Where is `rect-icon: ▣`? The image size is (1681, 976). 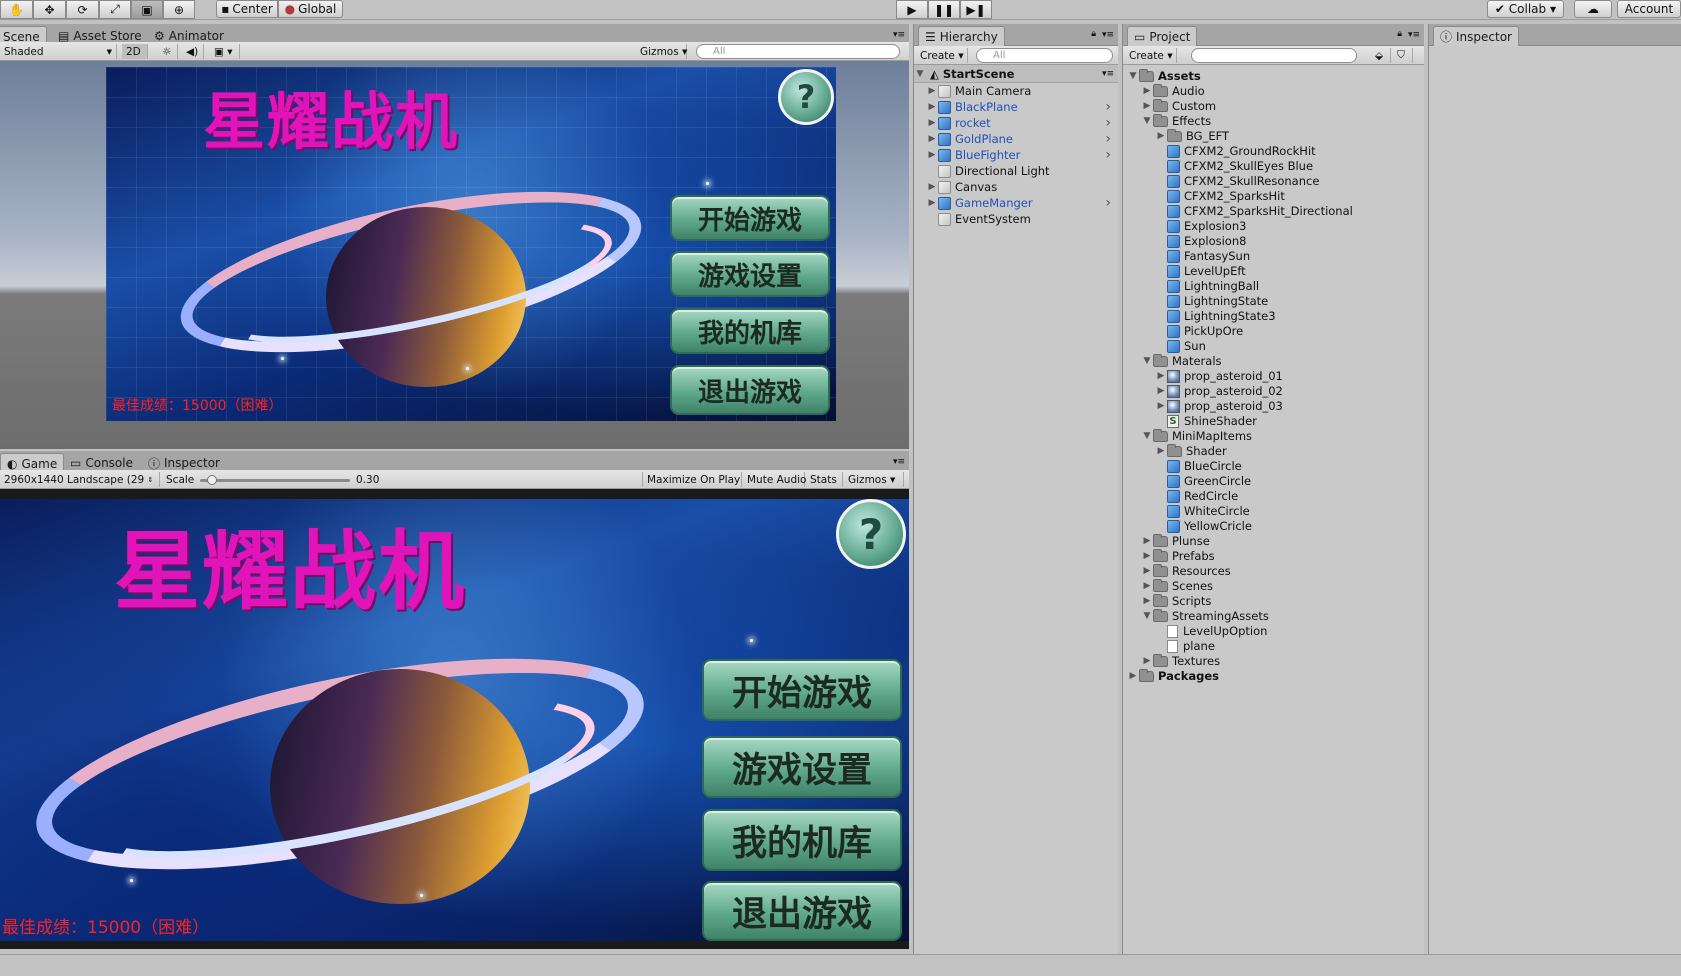
rect-icon: ▣ is located at coordinates (147, 9).